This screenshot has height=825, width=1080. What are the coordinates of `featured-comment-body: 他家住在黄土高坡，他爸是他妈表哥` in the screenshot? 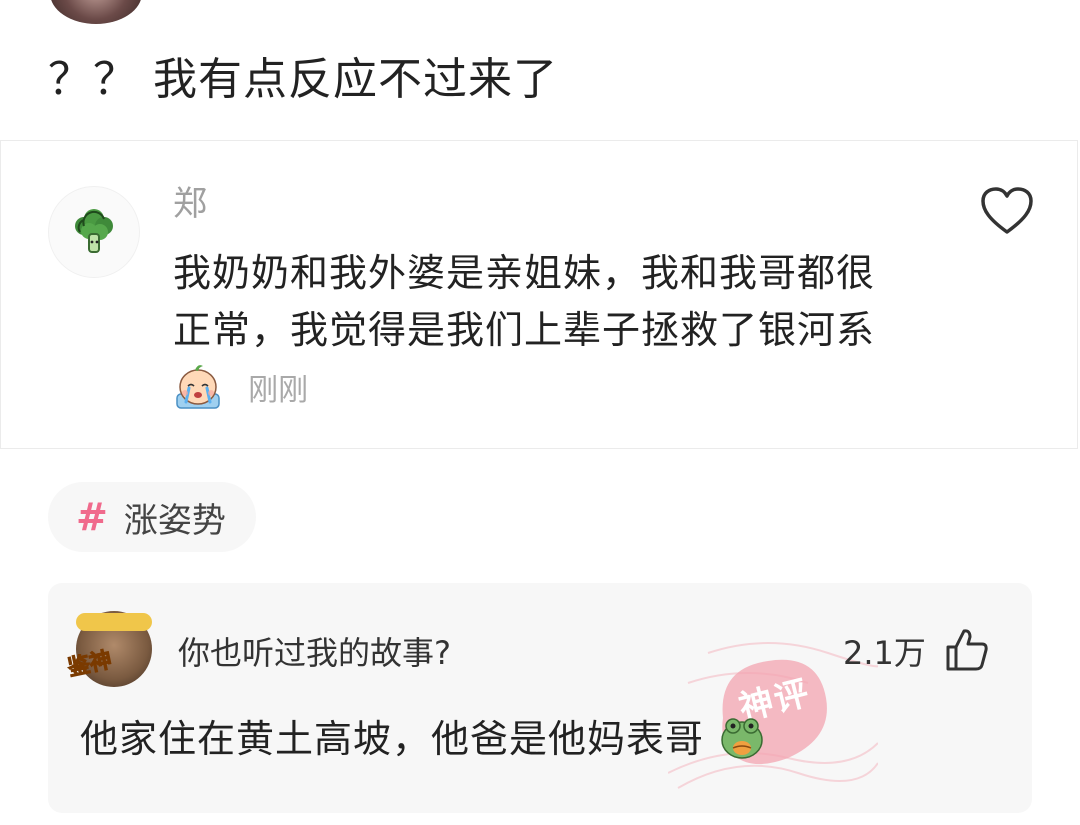 It's located at (423, 739).